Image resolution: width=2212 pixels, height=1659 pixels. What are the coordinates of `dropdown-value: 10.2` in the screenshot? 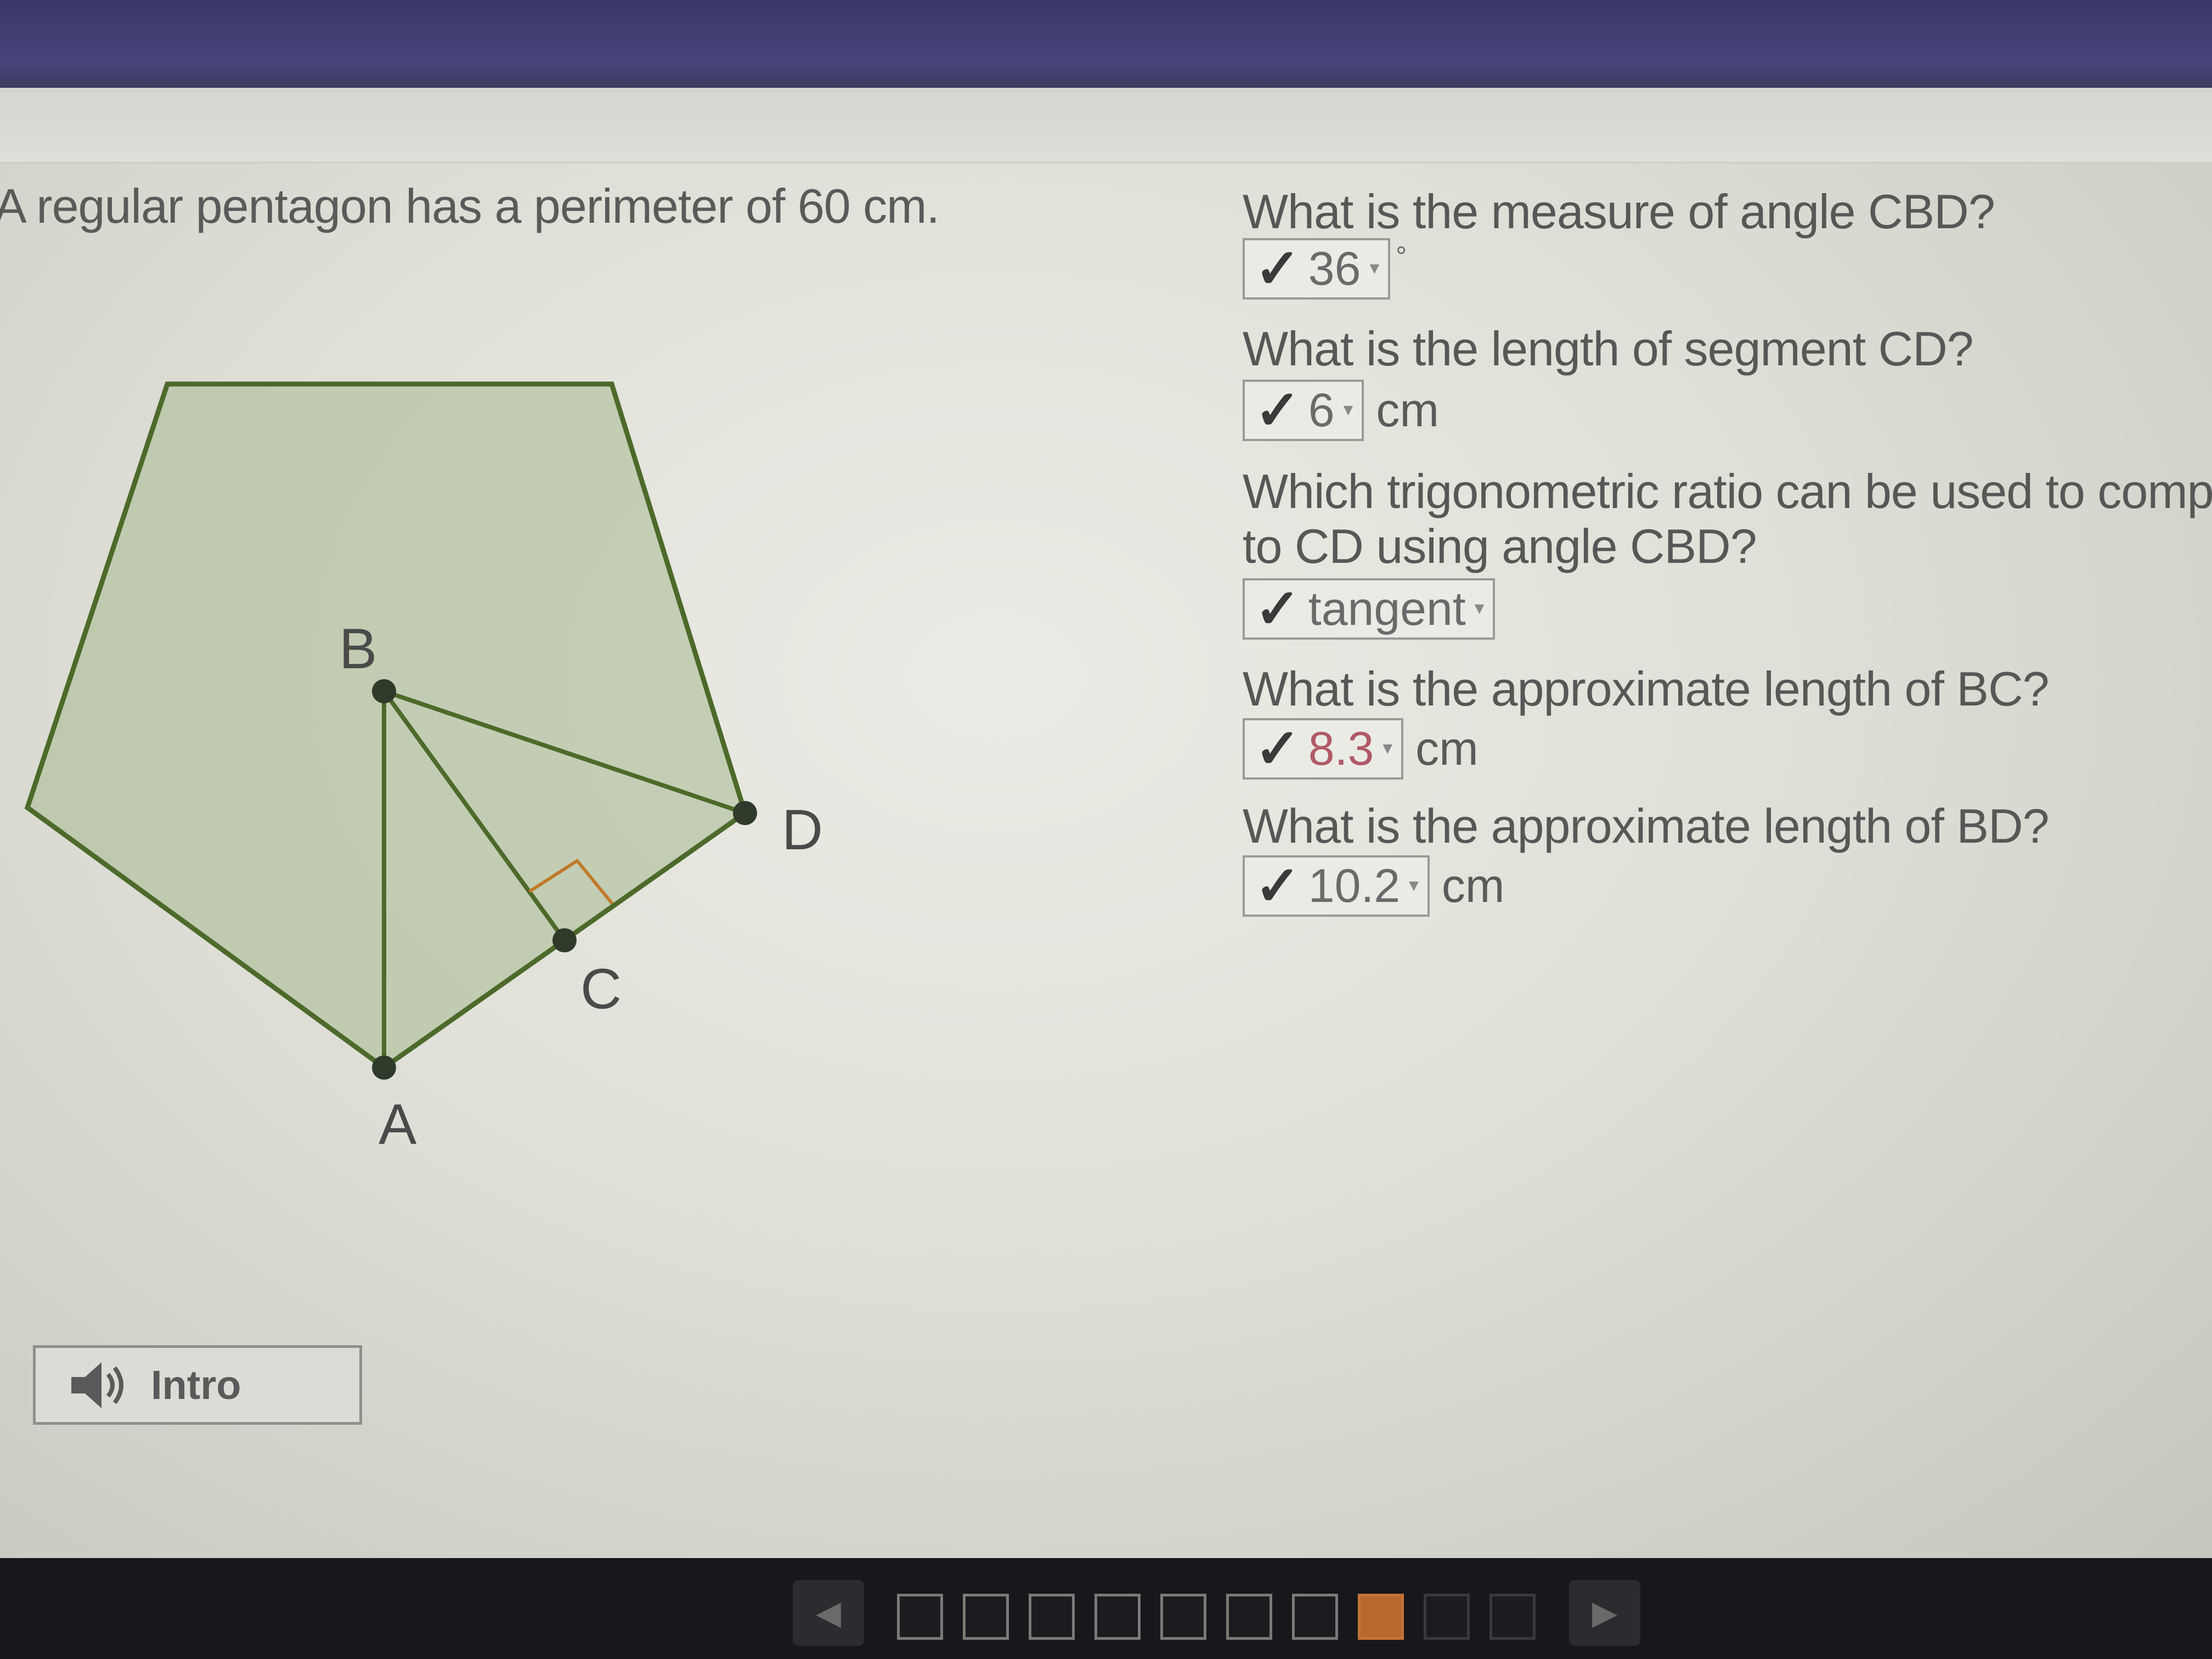 It's located at (1355, 885).